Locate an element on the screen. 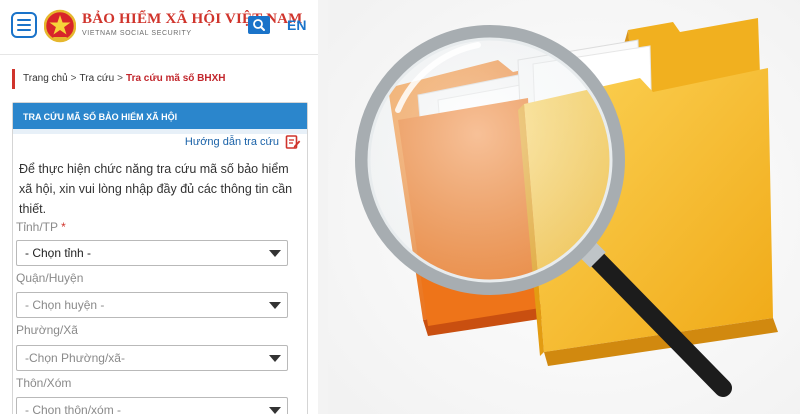 The image size is (800, 414). hamlet-label: Thôn/Xóm is located at coordinates (44, 383).